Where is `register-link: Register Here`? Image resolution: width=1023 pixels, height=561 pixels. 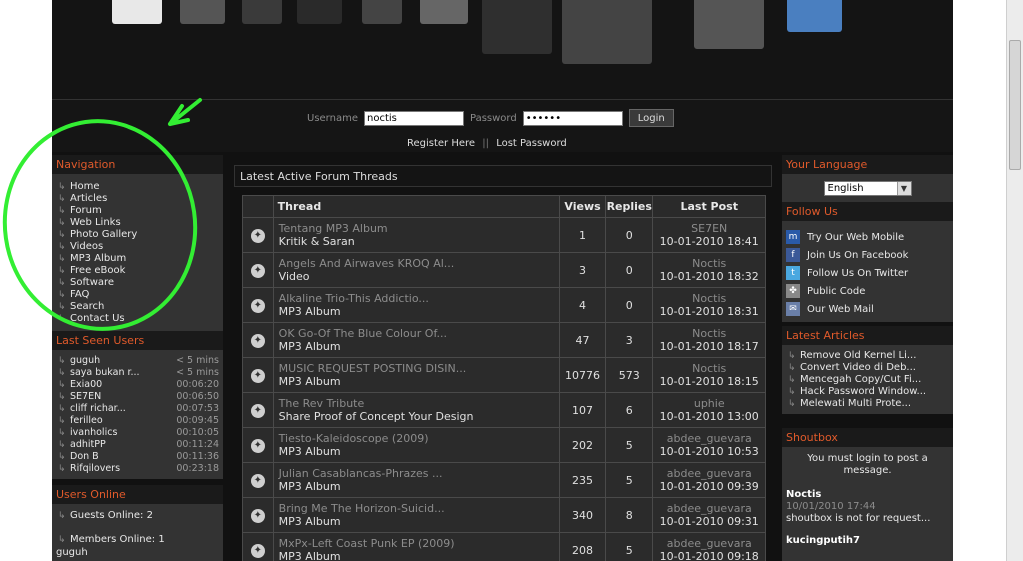
register-link: Register Here is located at coordinates (441, 143).